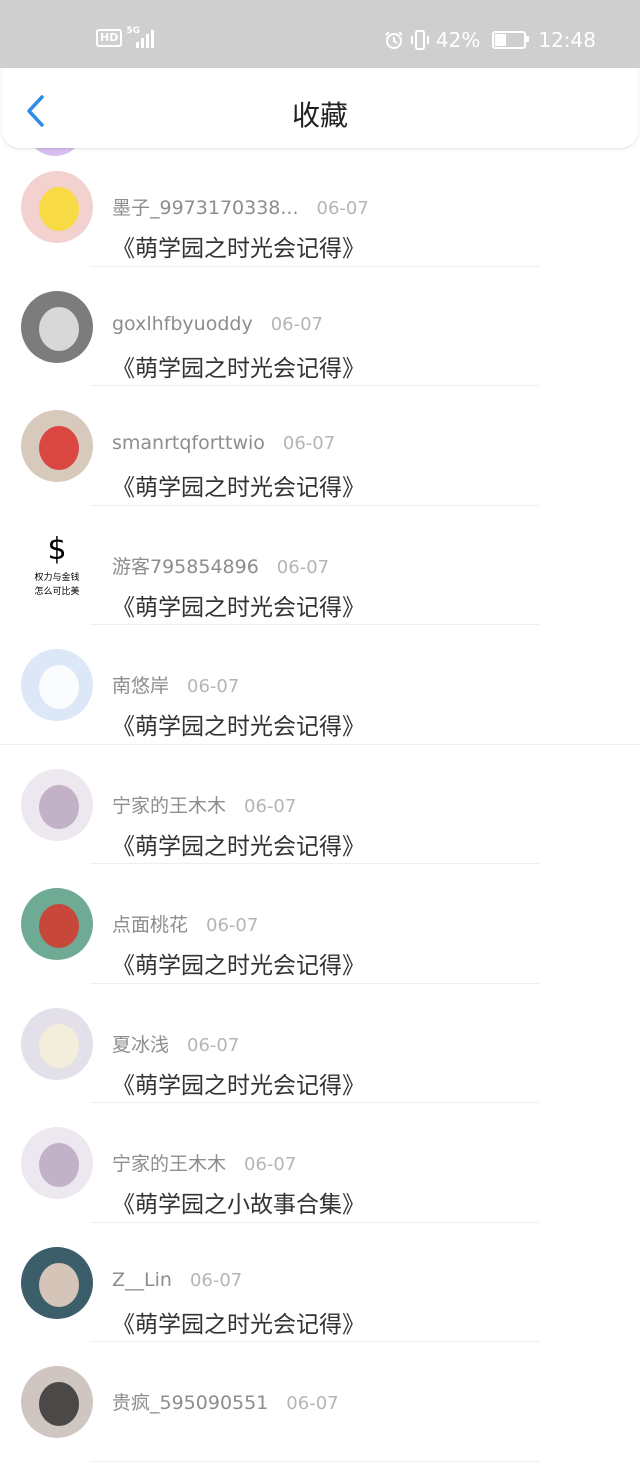  I want to click on username: goxlhfbyuoddy, so click(182, 324).